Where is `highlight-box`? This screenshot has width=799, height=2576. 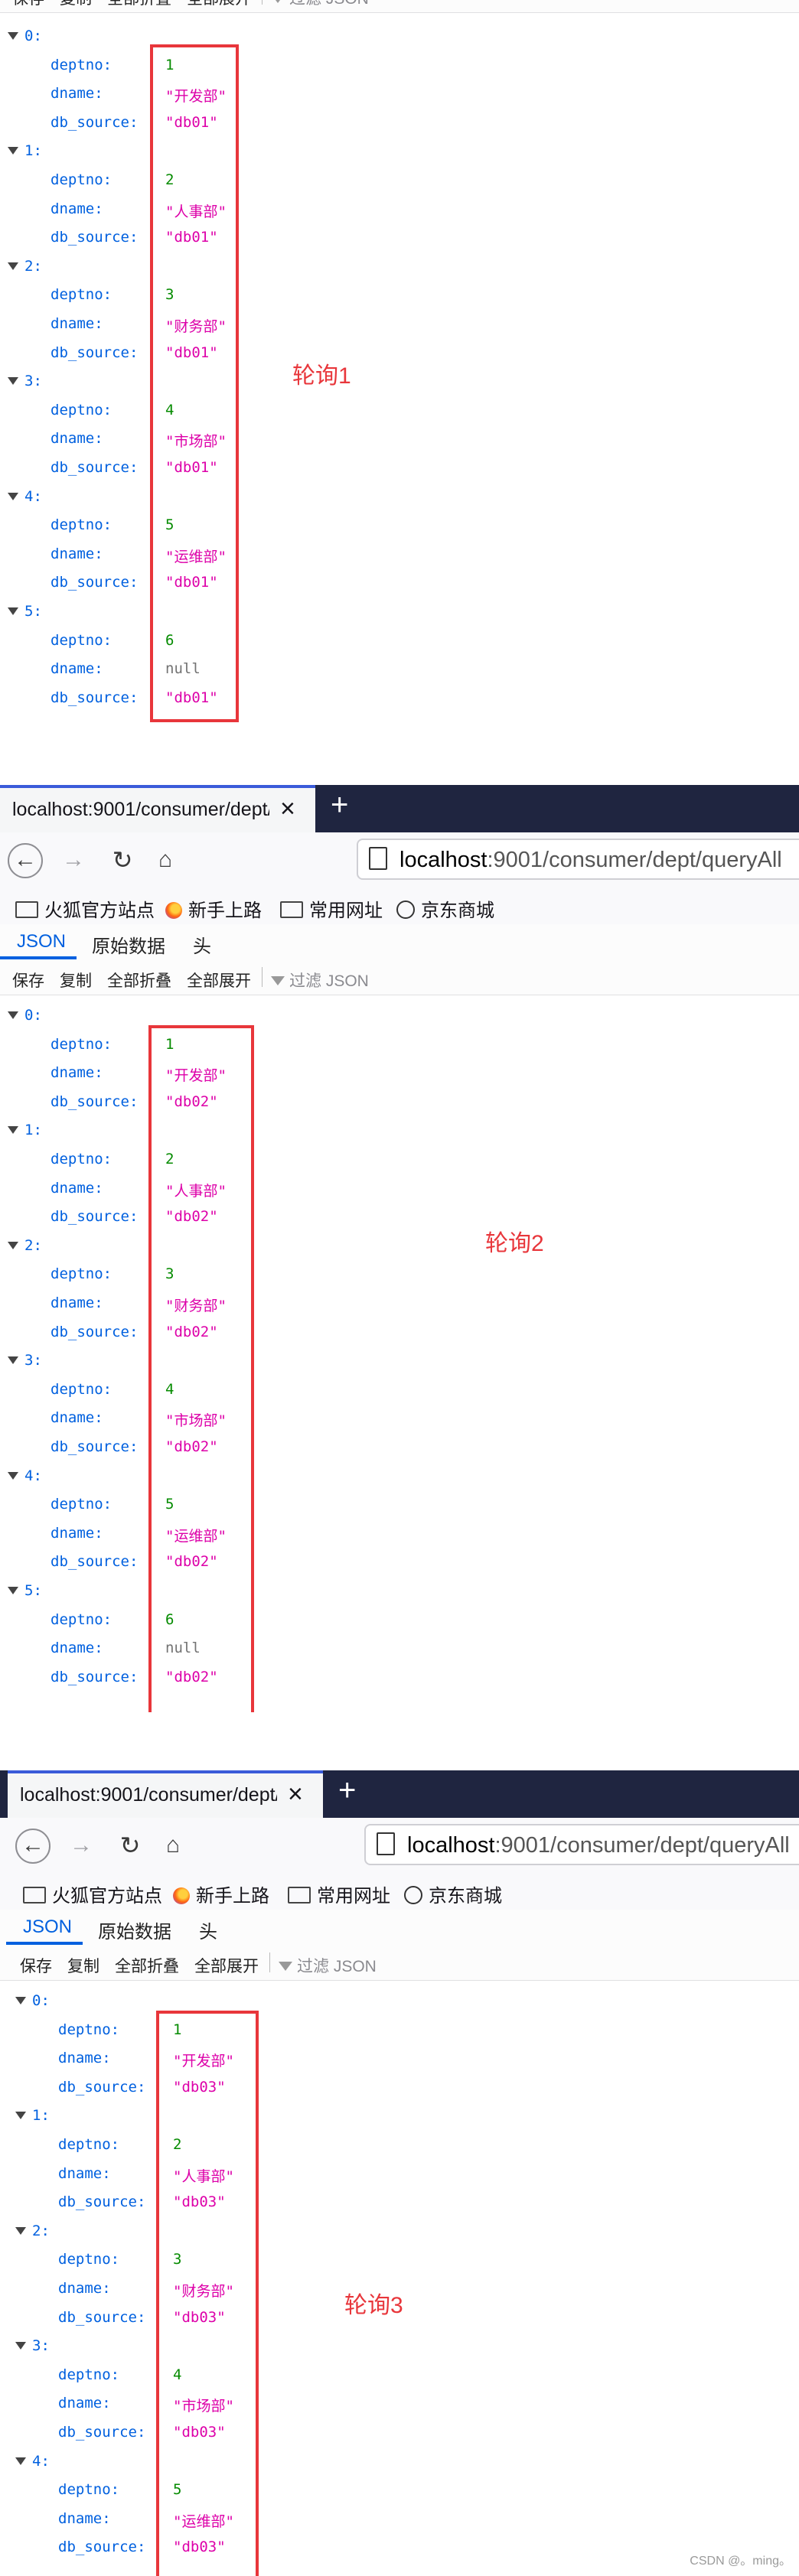 highlight-box is located at coordinates (201, 1369).